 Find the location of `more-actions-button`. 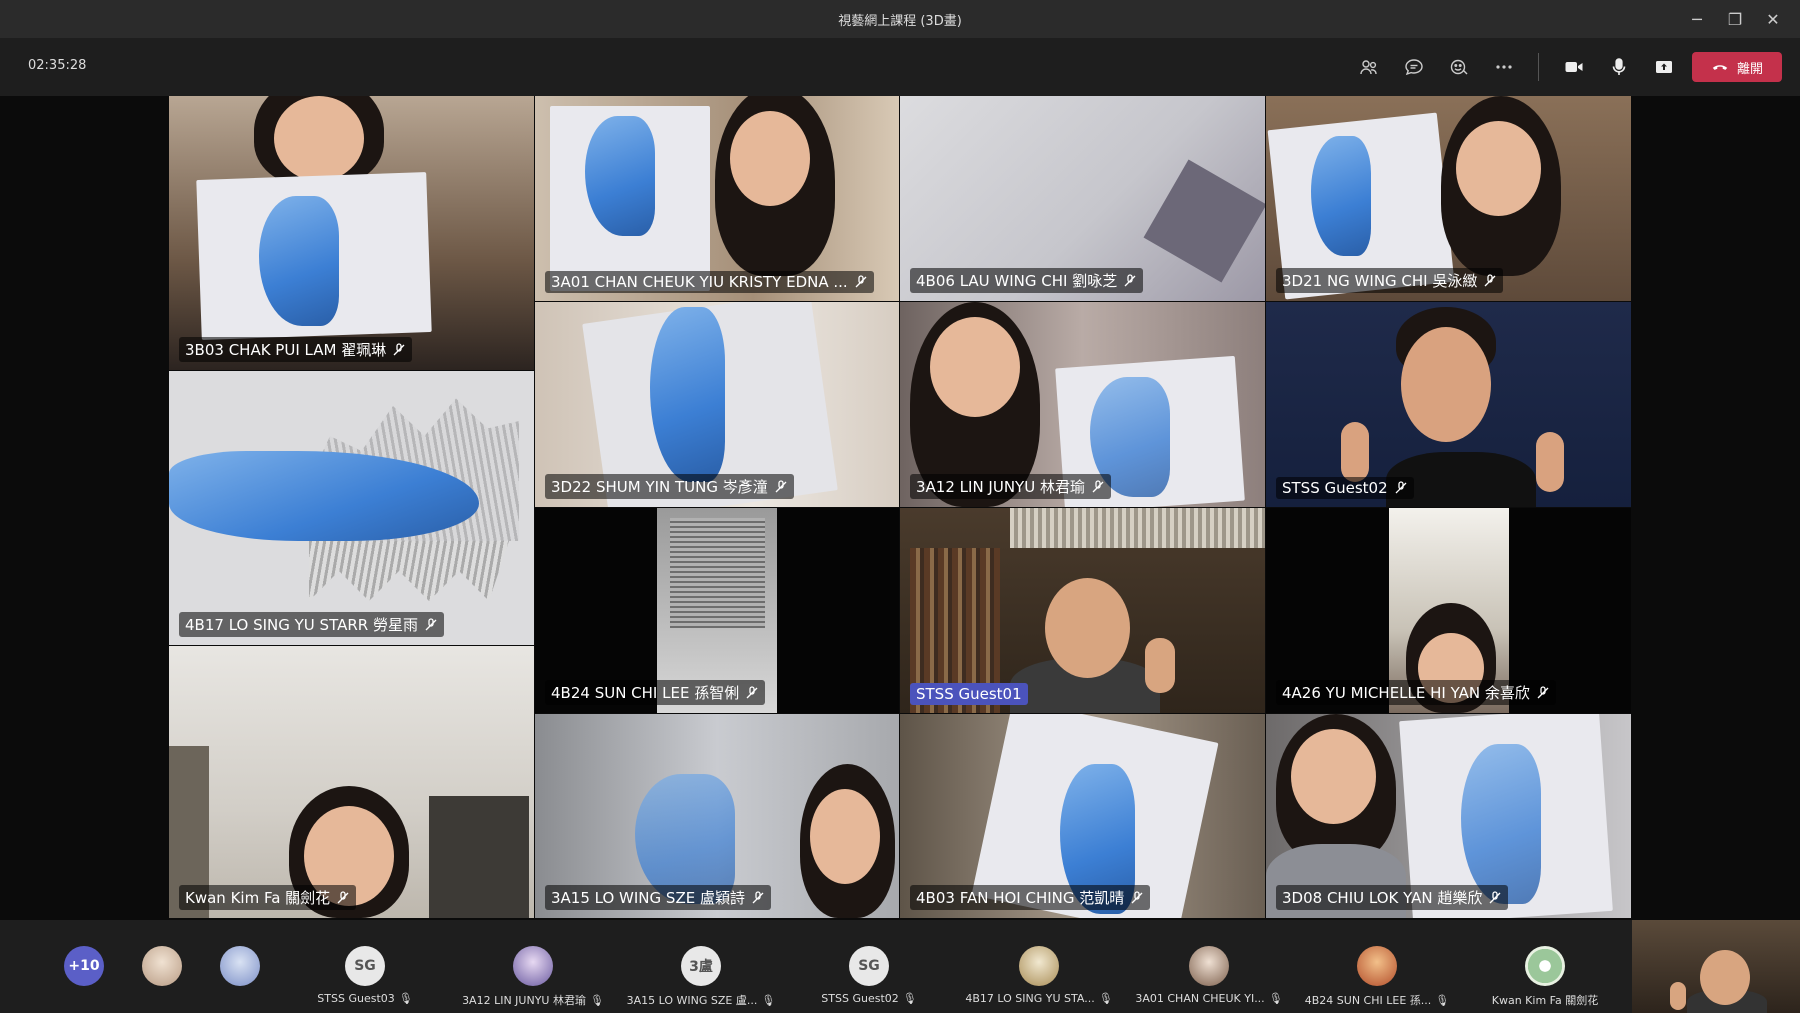

more-actions-button is located at coordinates (1503, 67).